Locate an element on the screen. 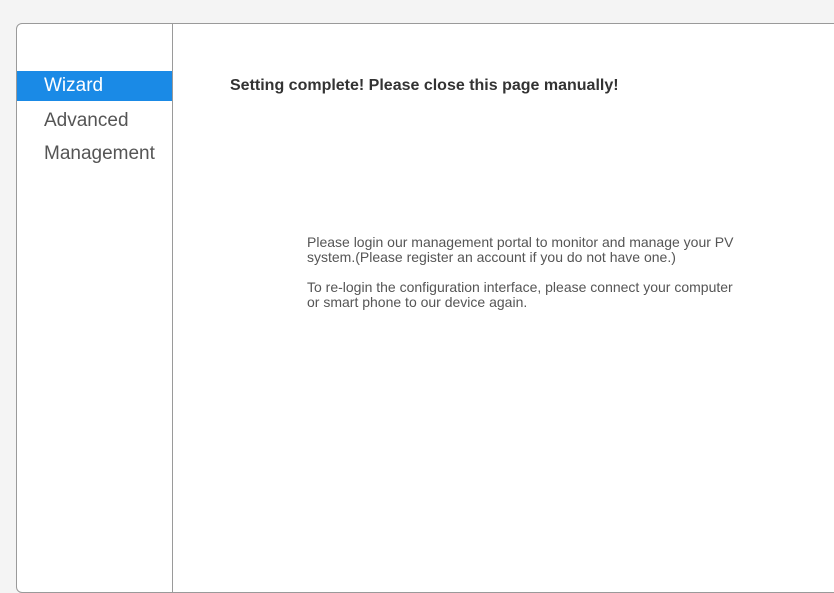 This screenshot has width=834, height=593. sidebar-item-management: Management is located at coordinates (94, 153).